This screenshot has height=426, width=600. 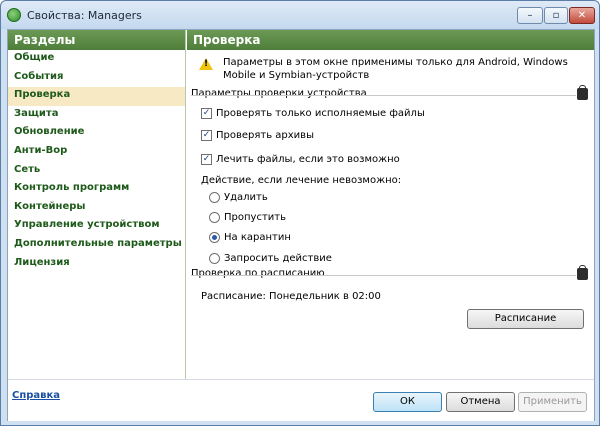 I want to click on apply-button: Применить, so click(x=552, y=402).